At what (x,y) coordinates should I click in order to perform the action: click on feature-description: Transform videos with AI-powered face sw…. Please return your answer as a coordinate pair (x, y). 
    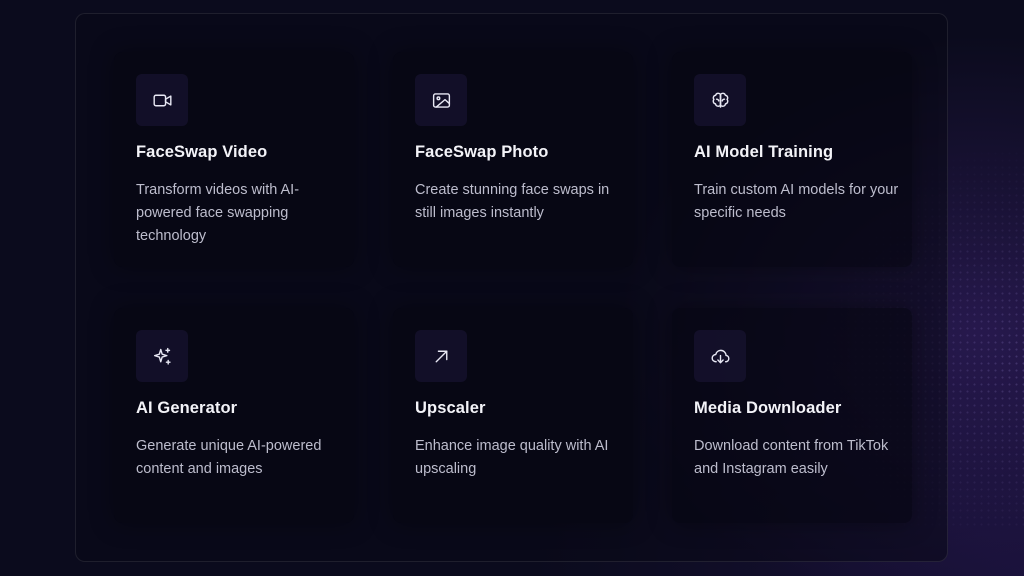
    Looking at the image, I should click on (218, 213).